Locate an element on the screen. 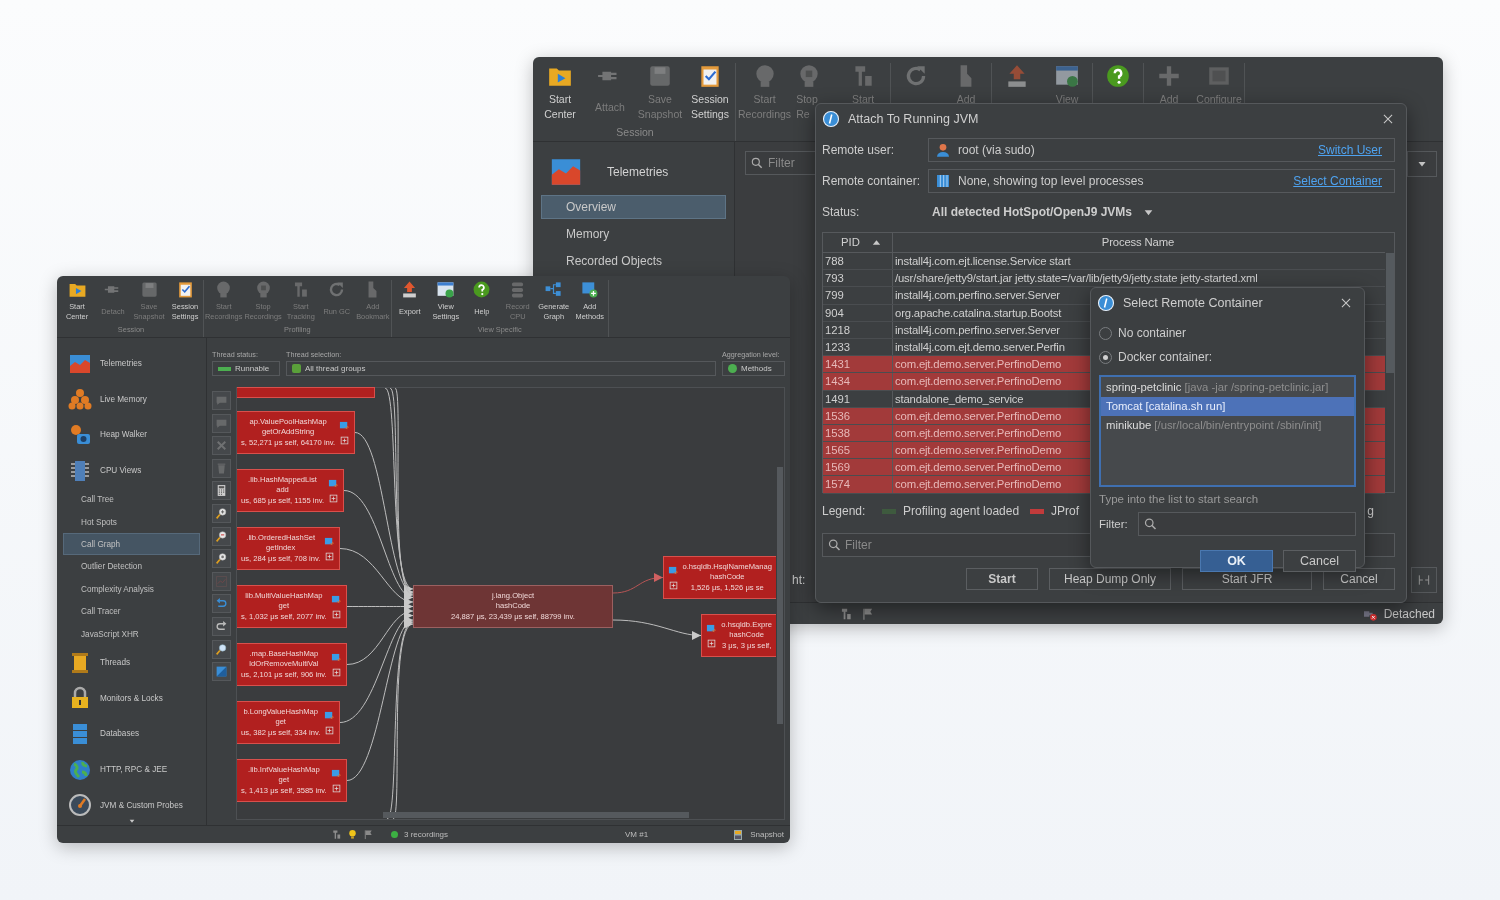 The width and height of the screenshot is (1500, 900). table-cell: 1233 is located at coordinates (858, 347).